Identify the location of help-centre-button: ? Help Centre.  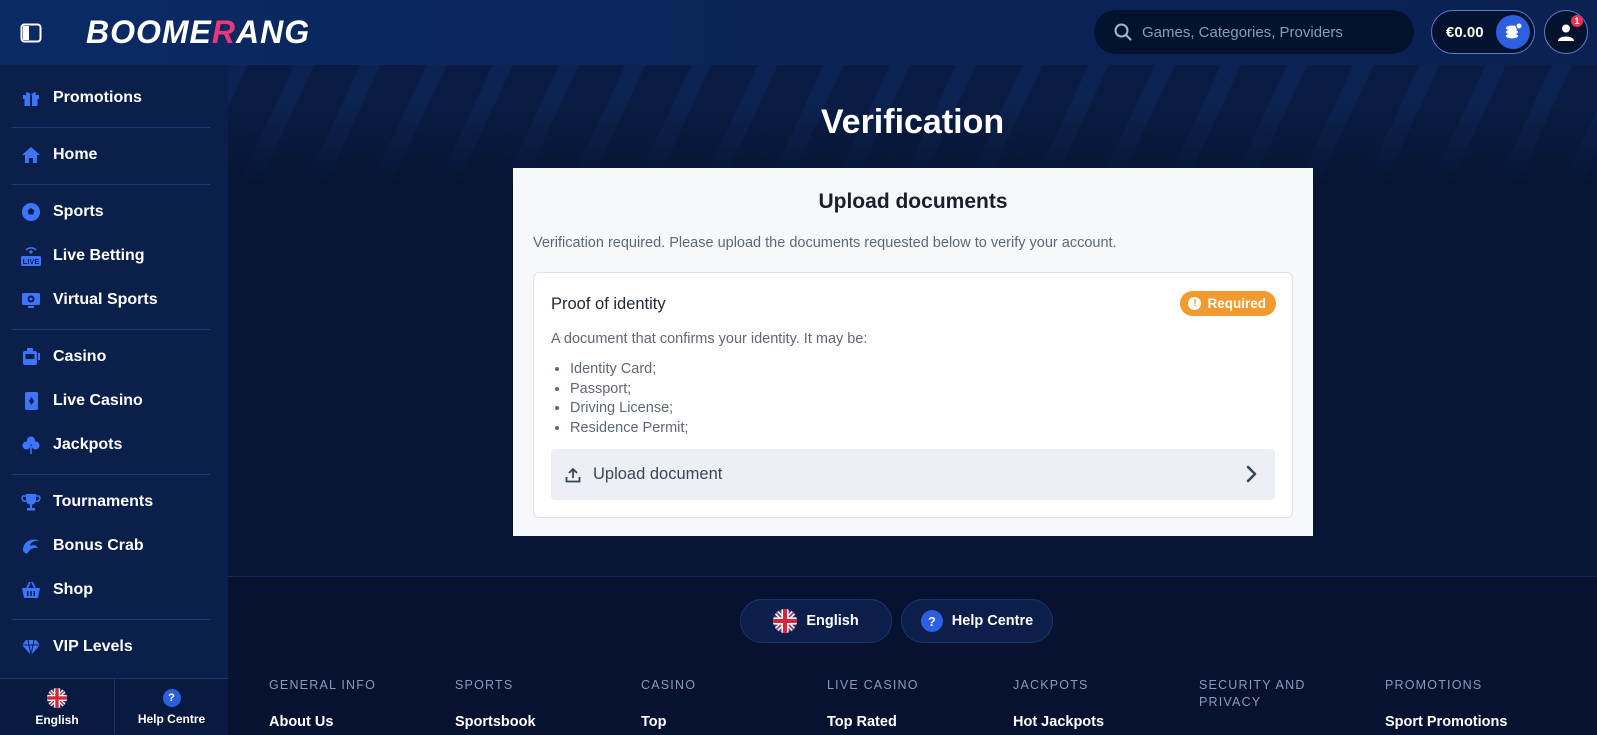
(977, 621).